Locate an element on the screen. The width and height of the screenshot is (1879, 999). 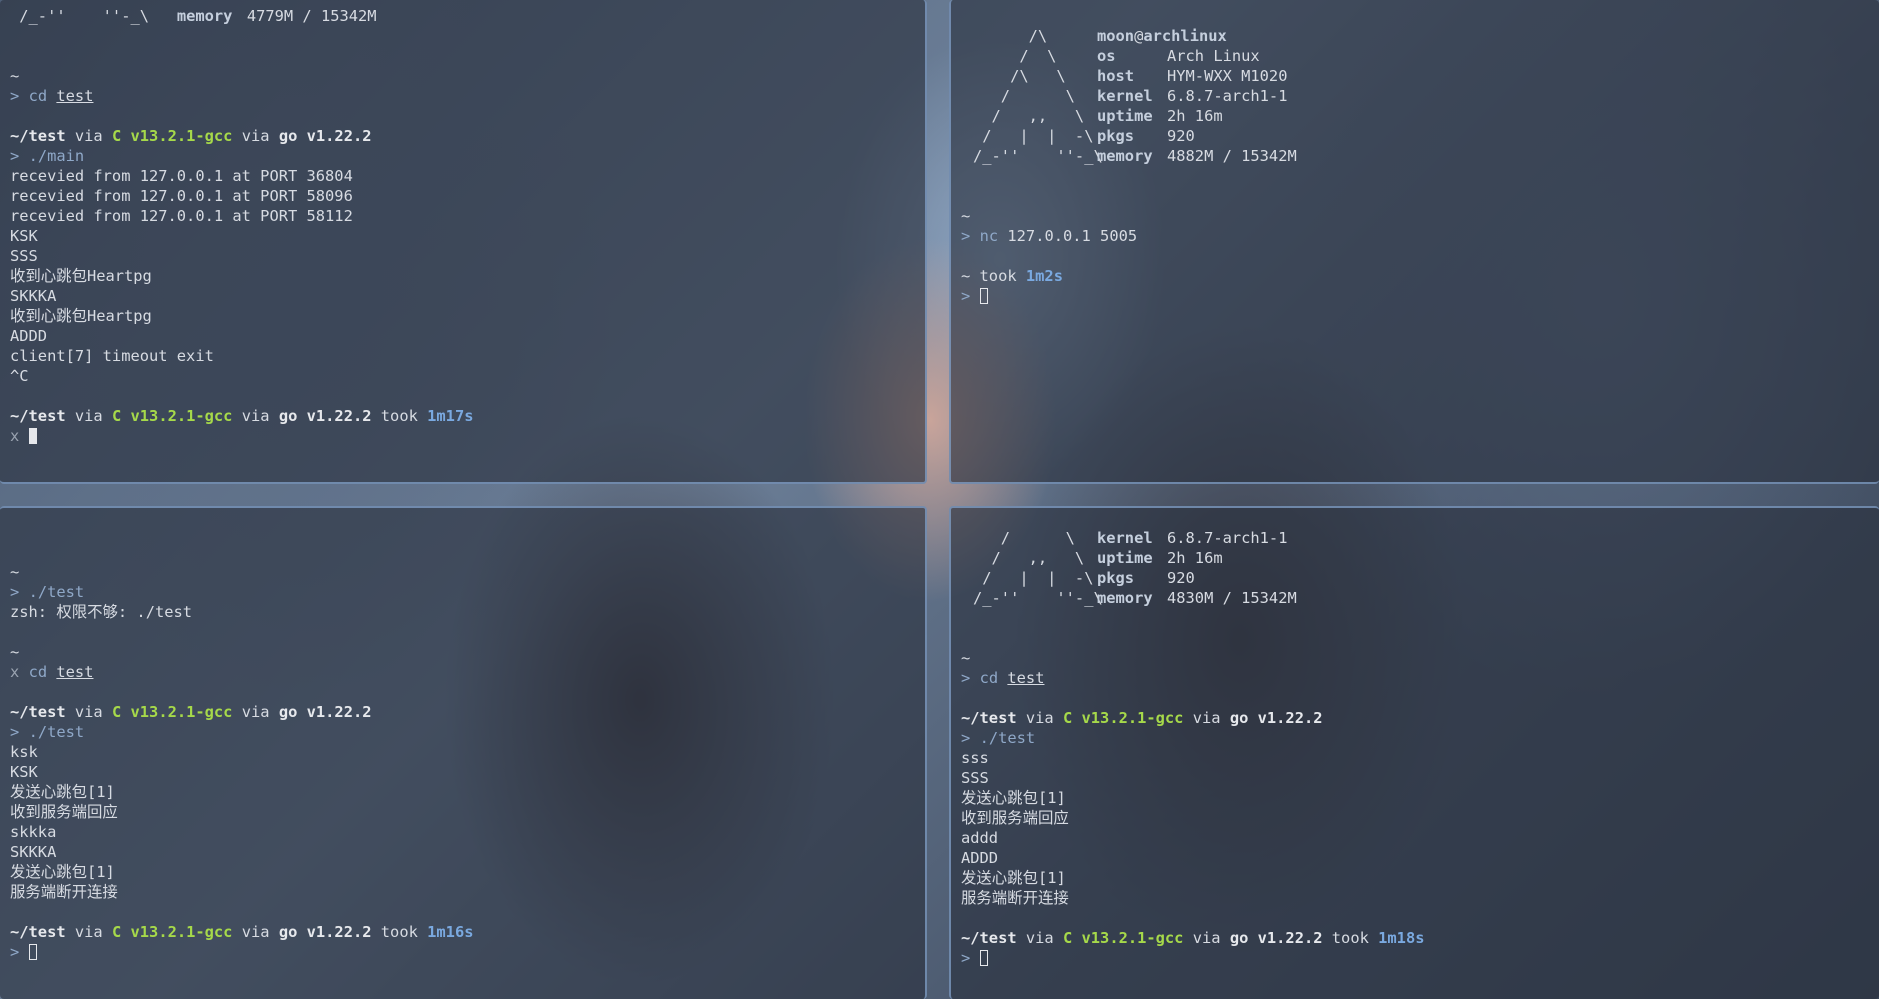
arch-logo-ascii: / \ / ,, \ / | | -\ /_-'' ''-_\ is located at coordinates (1038, 568).